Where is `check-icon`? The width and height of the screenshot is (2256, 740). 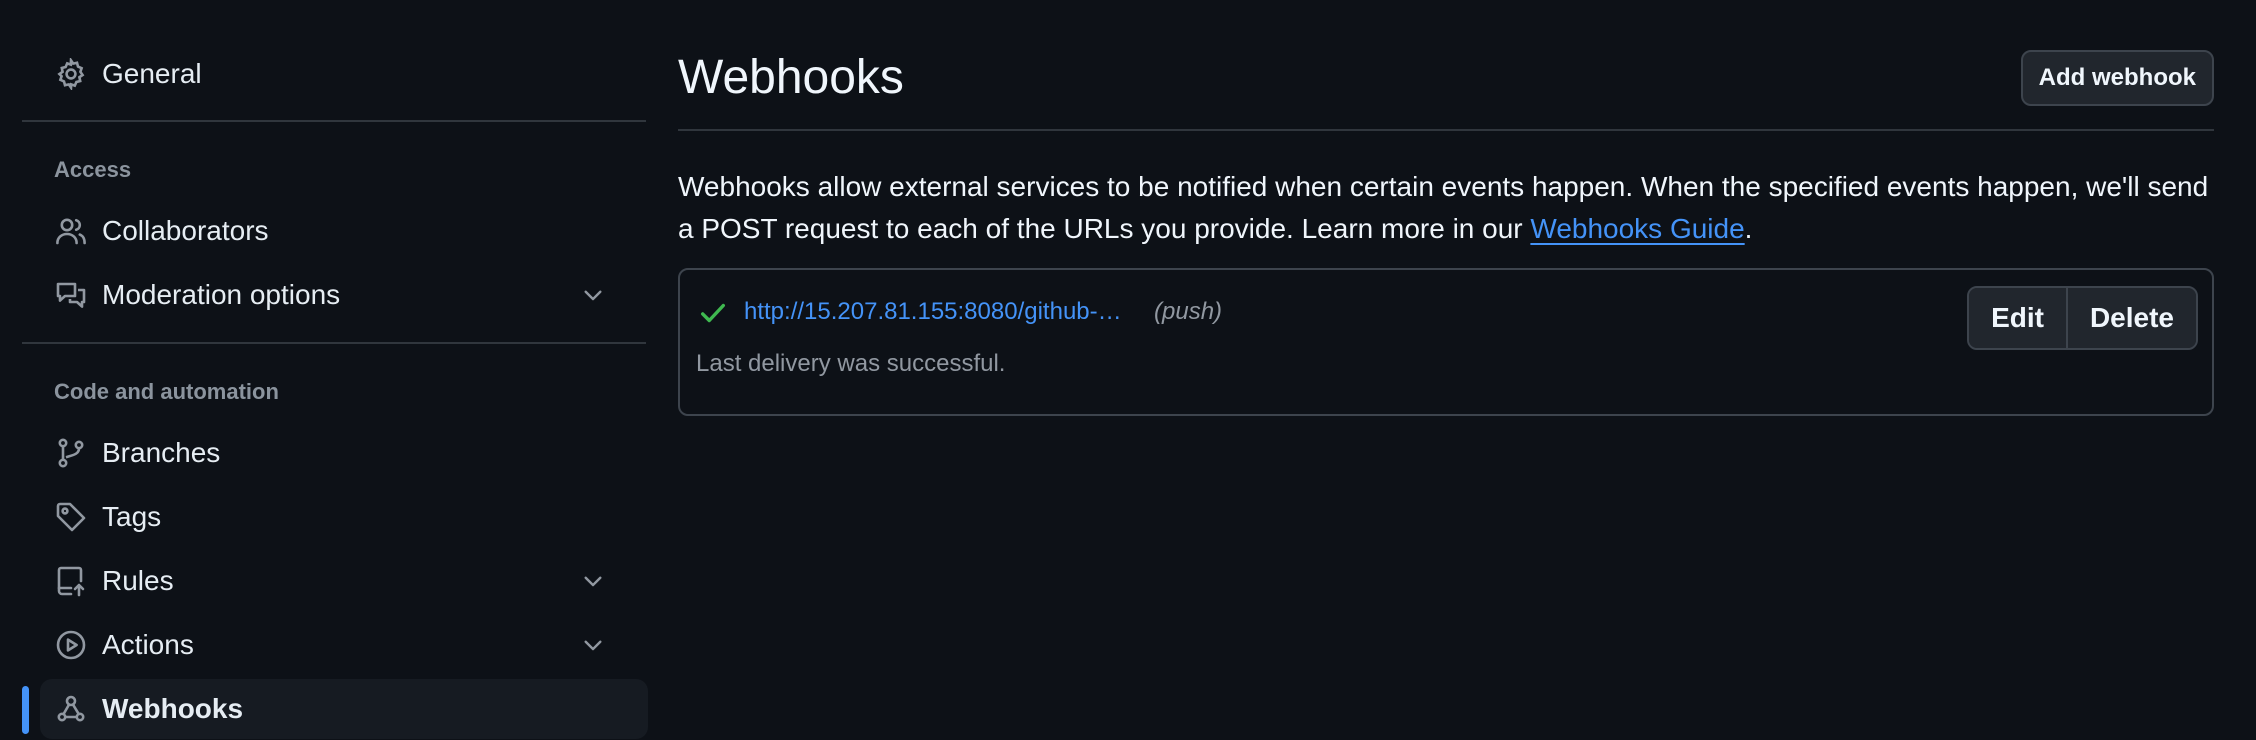
check-icon is located at coordinates (713, 313).